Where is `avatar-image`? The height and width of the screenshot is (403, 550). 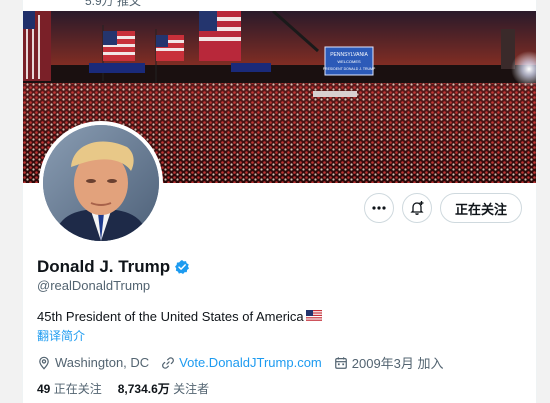
avatar-image is located at coordinates (101, 183).